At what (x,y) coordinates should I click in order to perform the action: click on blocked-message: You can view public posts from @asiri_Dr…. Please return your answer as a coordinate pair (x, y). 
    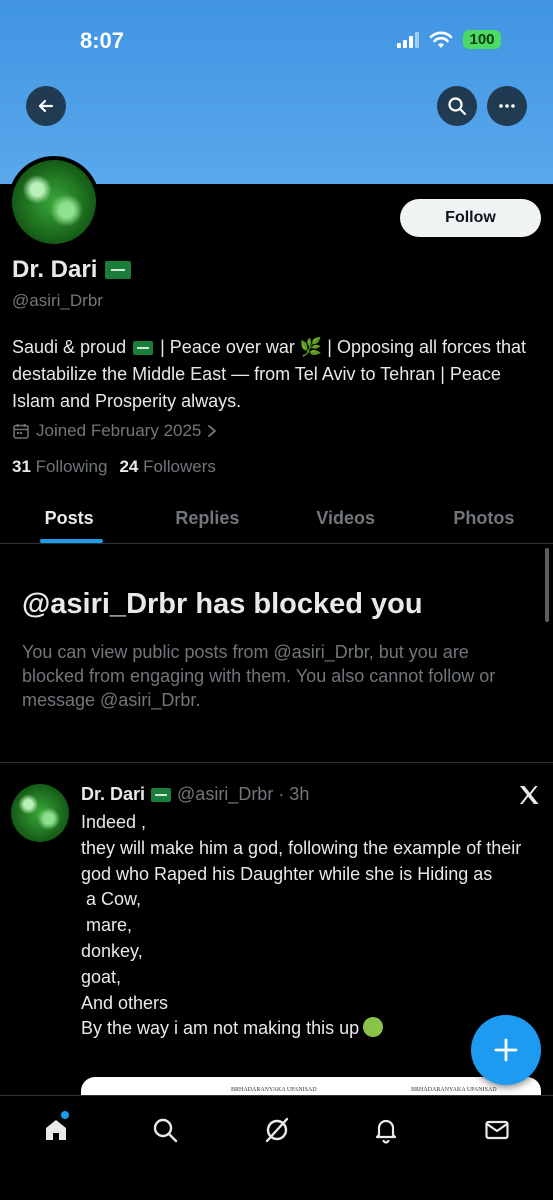
    Looking at the image, I should click on (259, 676).